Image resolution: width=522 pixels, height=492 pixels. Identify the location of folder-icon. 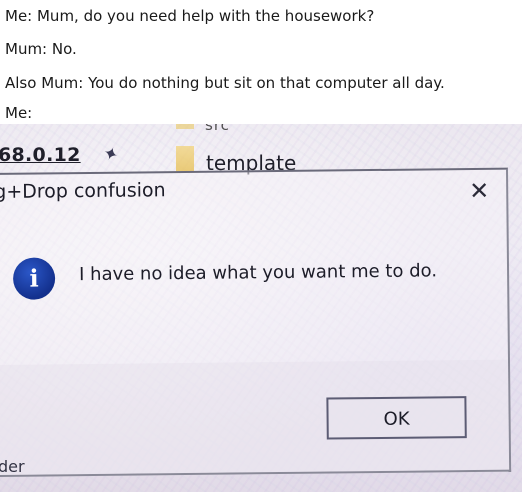
(185, 159).